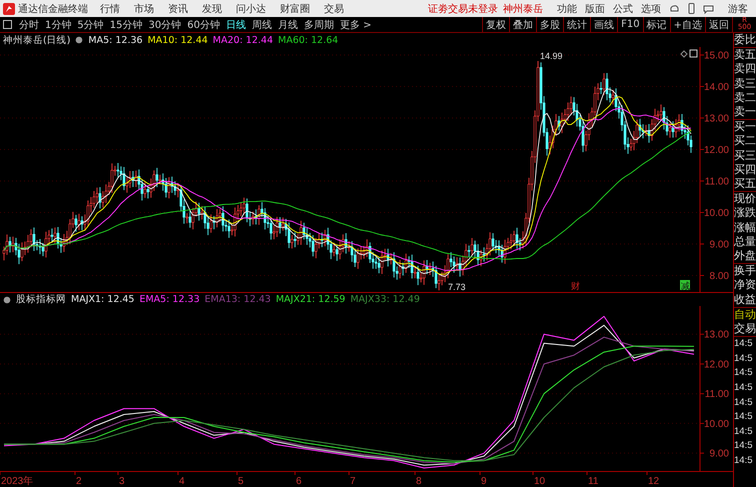  Describe the element at coordinates (251, 9) in the screenshot. I see `menu-item: 问小达` at that location.